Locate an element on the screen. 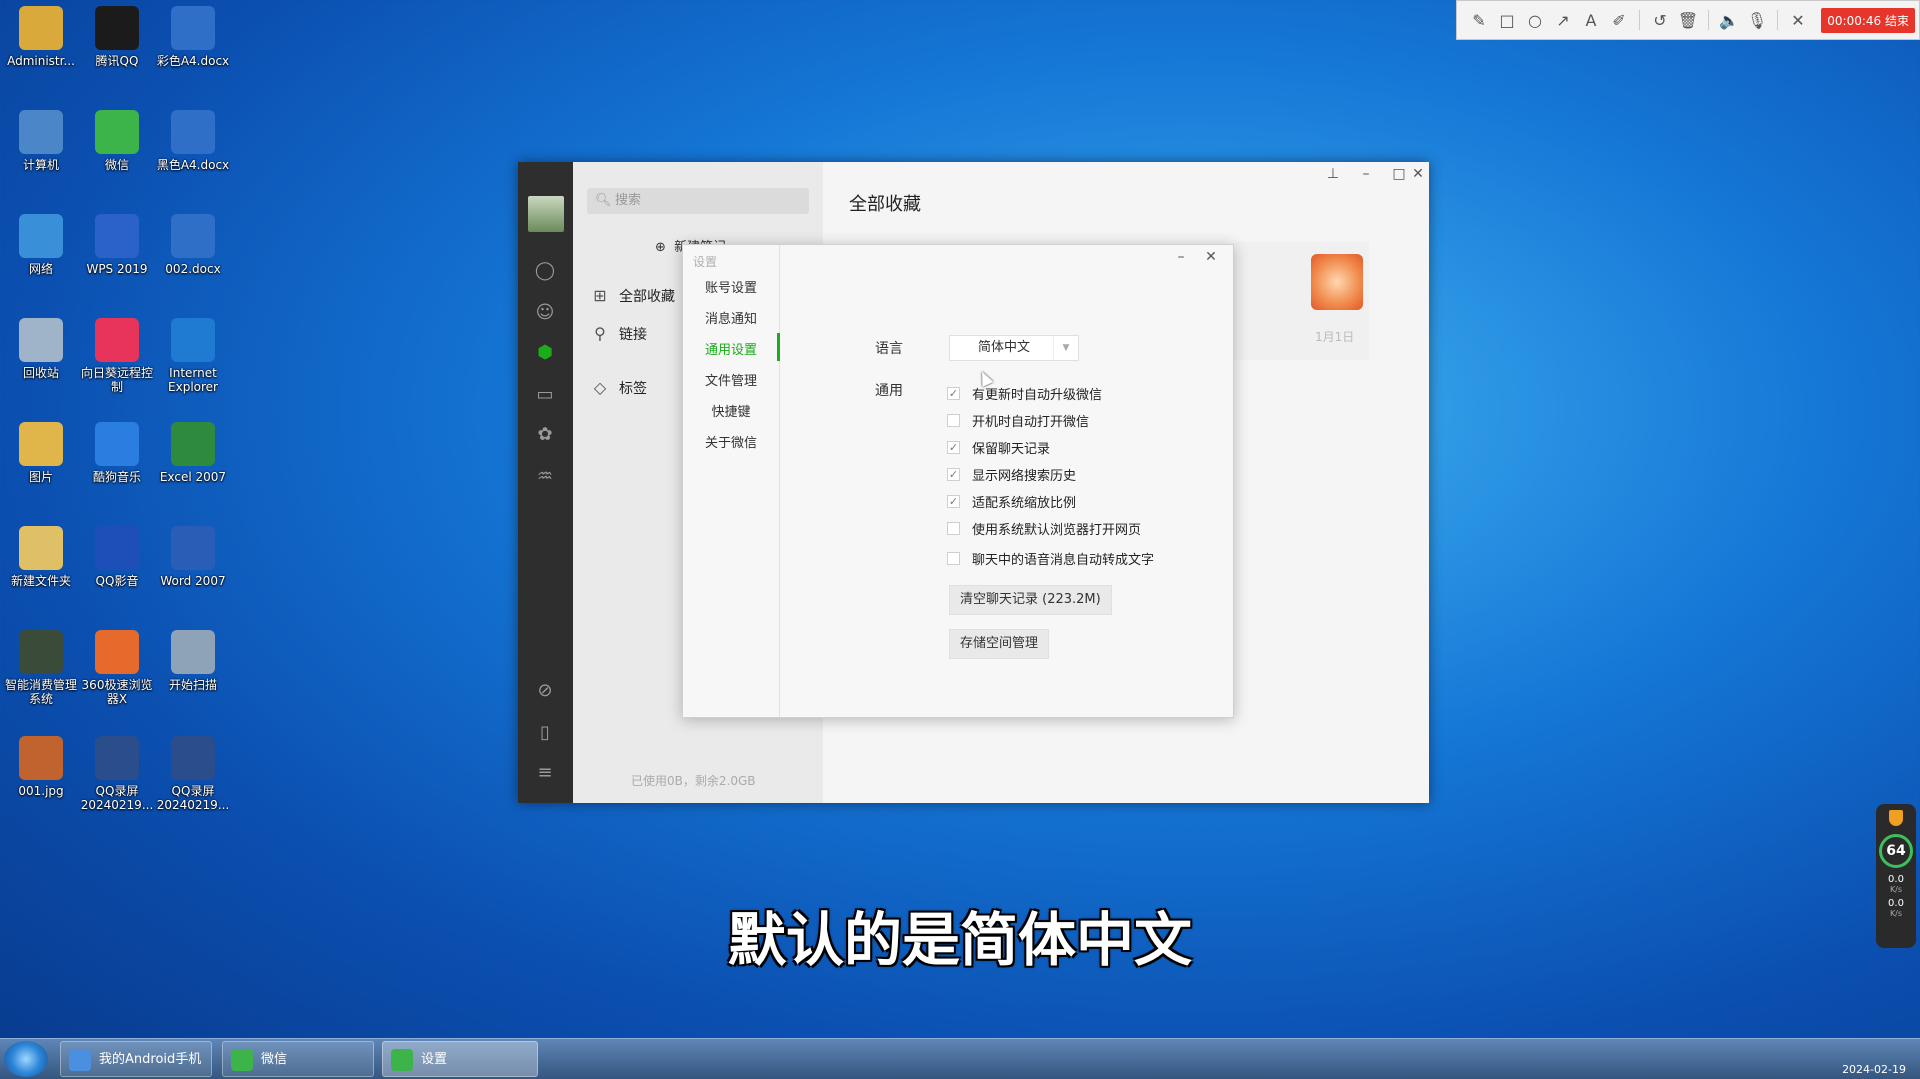 This screenshot has width=1920, height=1079. desktop-icon: 新建文件夹 is located at coordinates (41, 557).